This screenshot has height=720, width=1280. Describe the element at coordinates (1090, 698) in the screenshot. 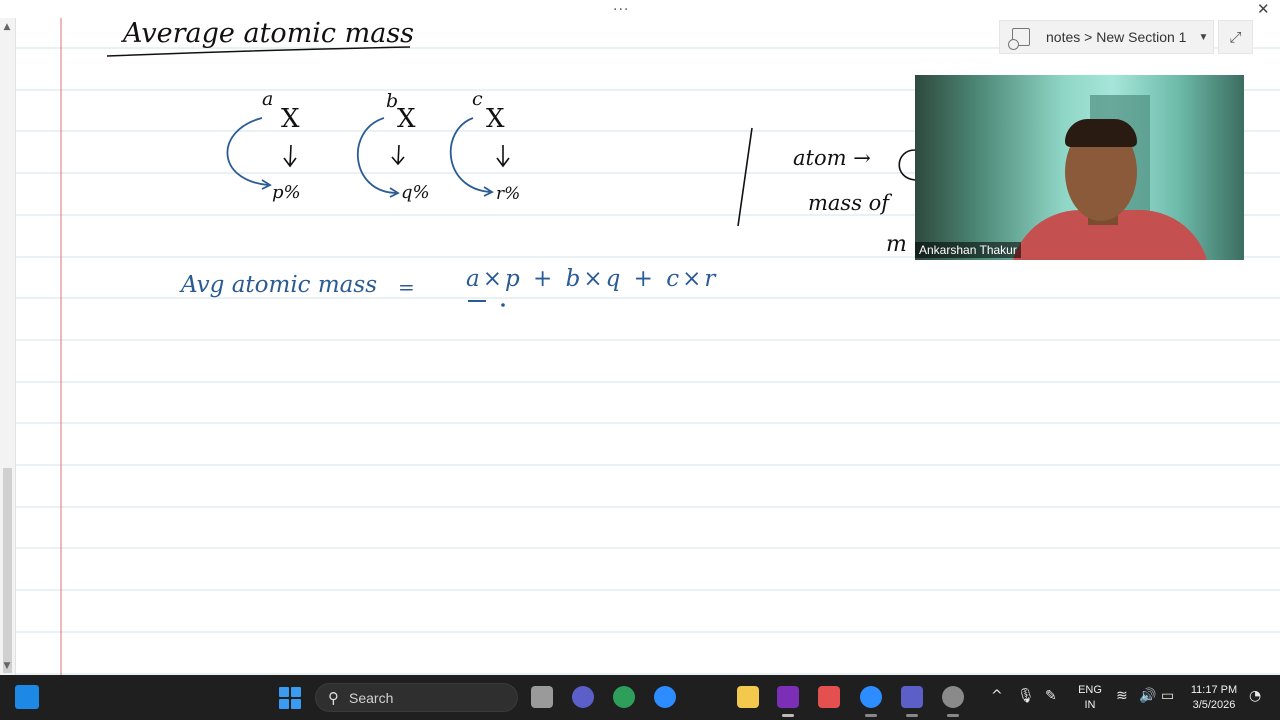

I see `language-indicator: ENG IN` at that location.